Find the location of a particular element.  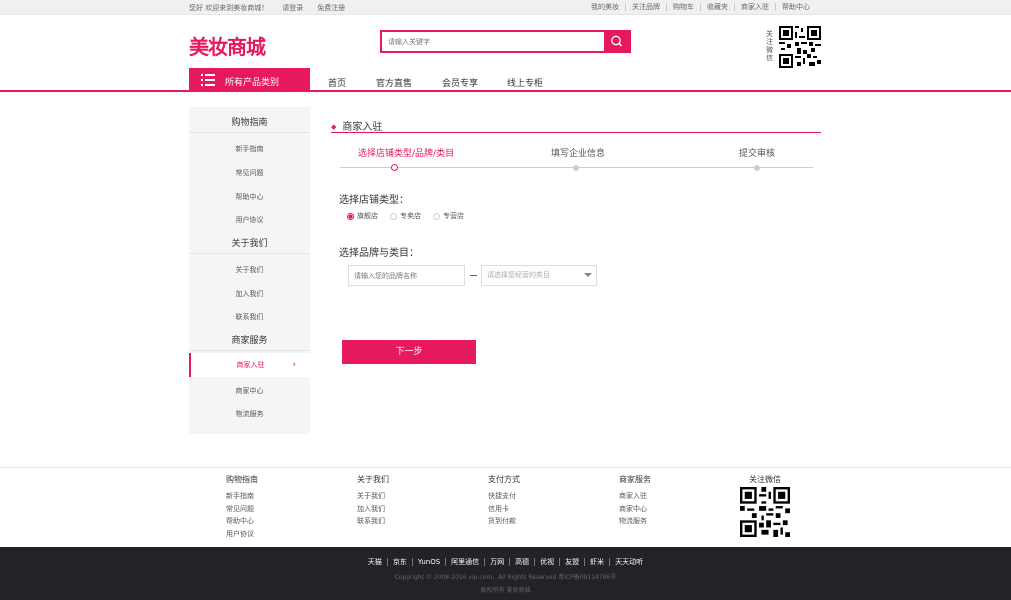

favorites-link: 收藏夹 is located at coordinates (717, 7).